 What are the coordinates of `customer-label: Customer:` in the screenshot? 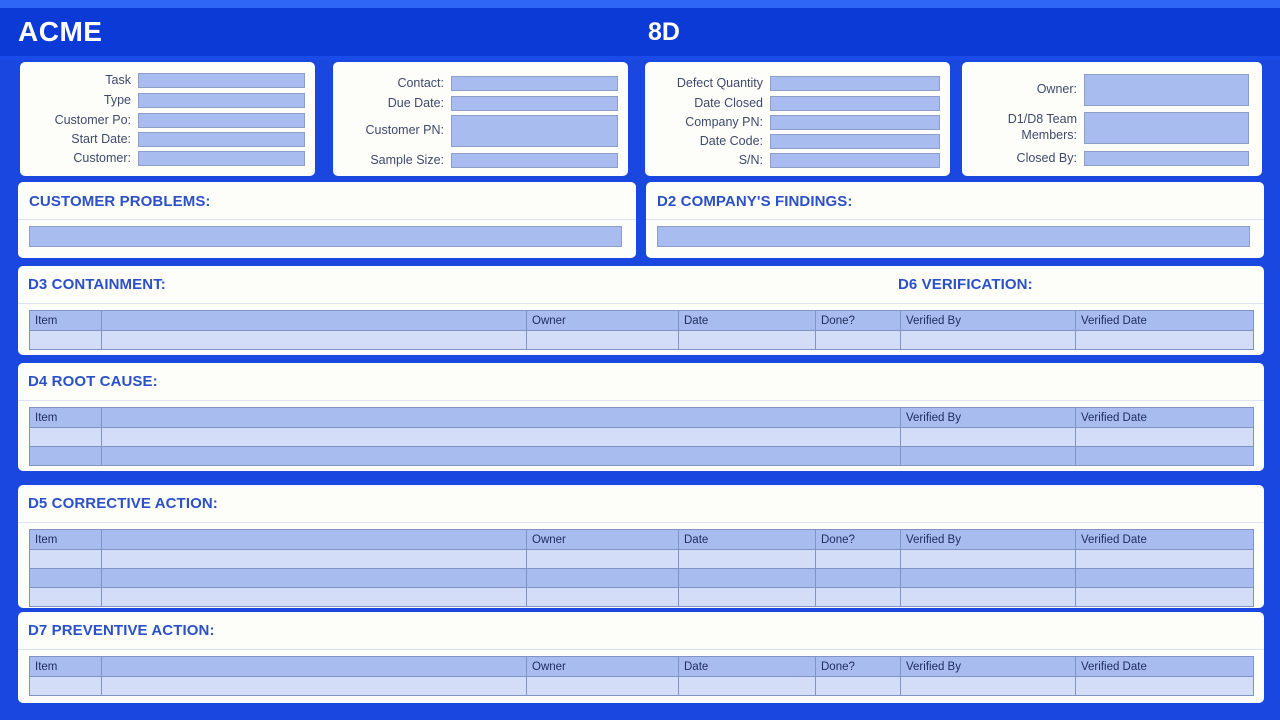 It's located at (102, 158).